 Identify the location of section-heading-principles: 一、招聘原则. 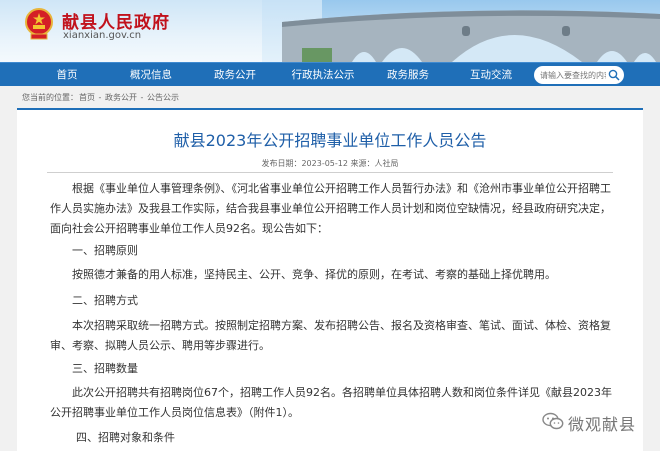
(105, 250).